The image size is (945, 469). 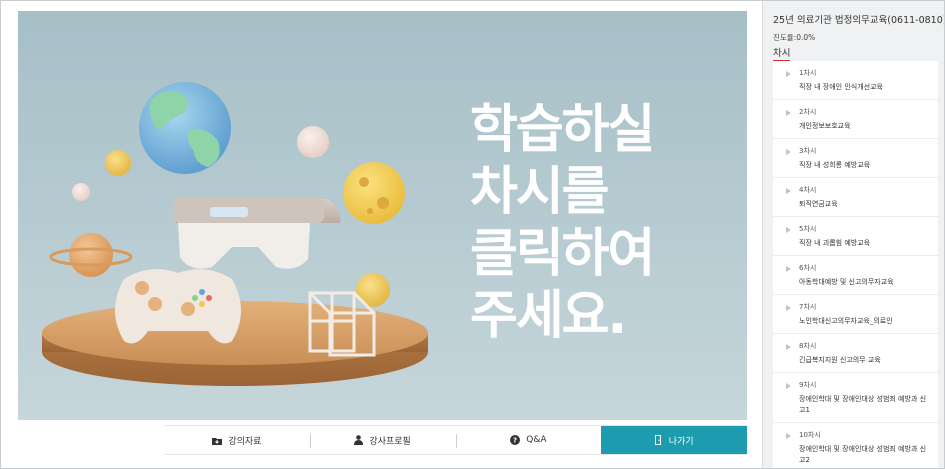 I want to click on lesson-number: 1차시, so click(x=808, y=73).